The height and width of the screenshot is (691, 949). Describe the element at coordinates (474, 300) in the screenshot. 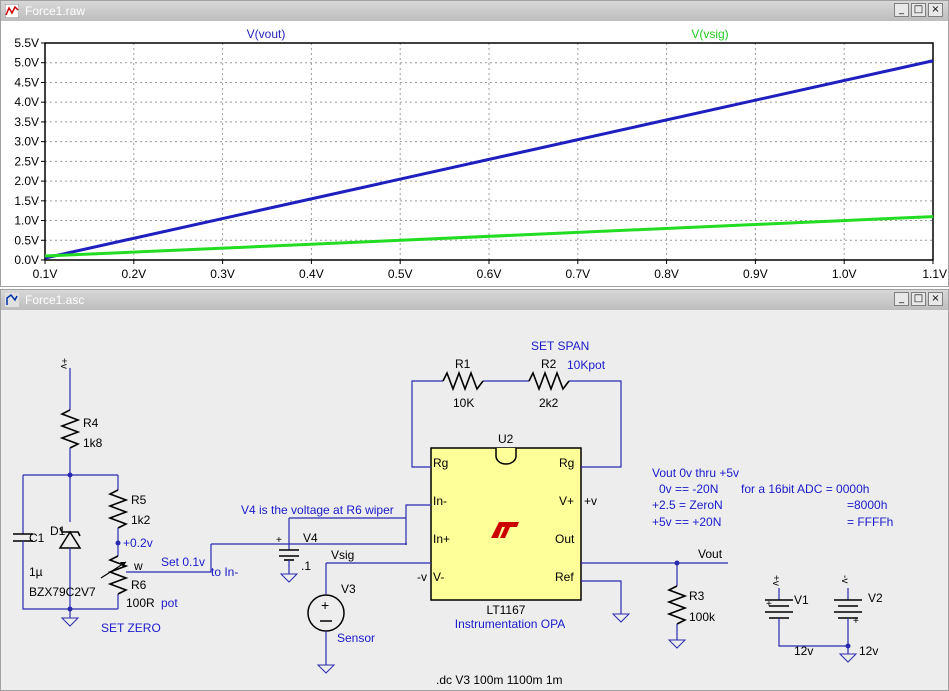

I see `schematic-window-titlebar: Force1.asc _ □ ×` at that location.